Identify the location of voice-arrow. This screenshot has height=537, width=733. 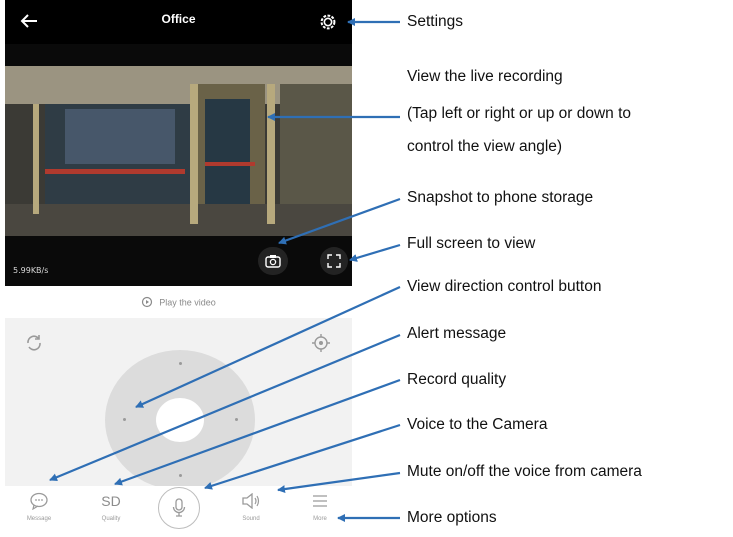
(302, 456).